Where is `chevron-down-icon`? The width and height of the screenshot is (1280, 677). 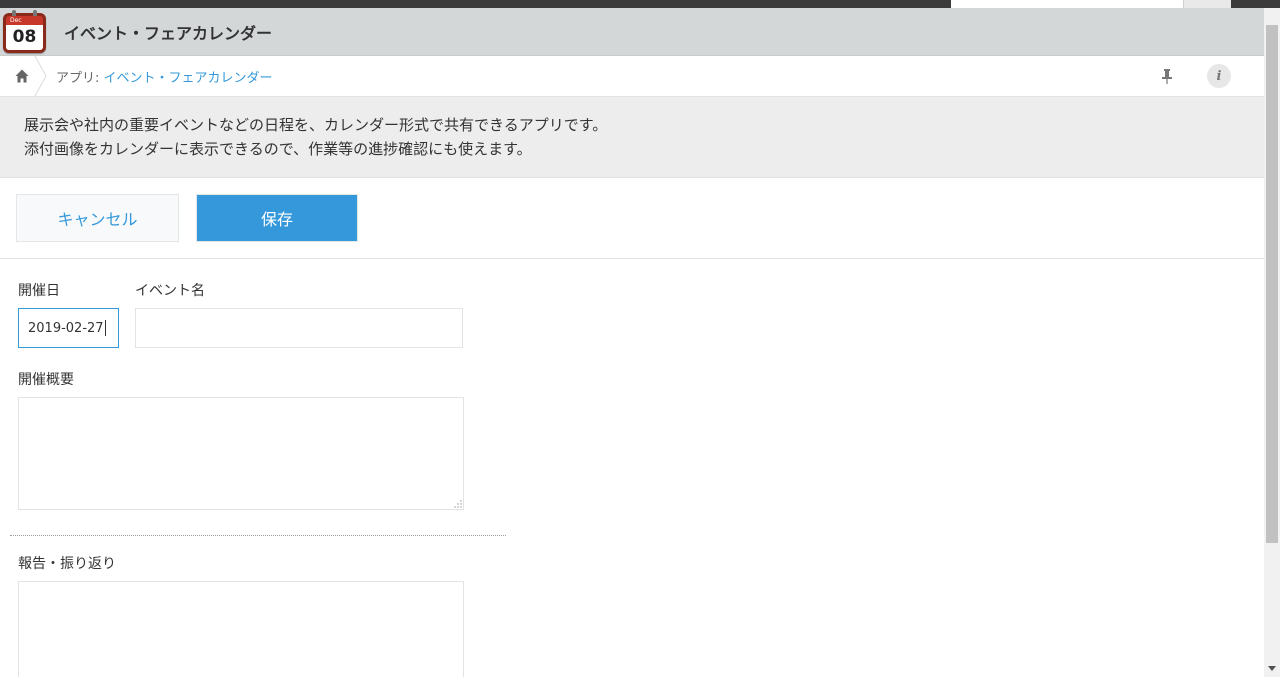 chevron-down-icon is located at coordinates (1272, 668).